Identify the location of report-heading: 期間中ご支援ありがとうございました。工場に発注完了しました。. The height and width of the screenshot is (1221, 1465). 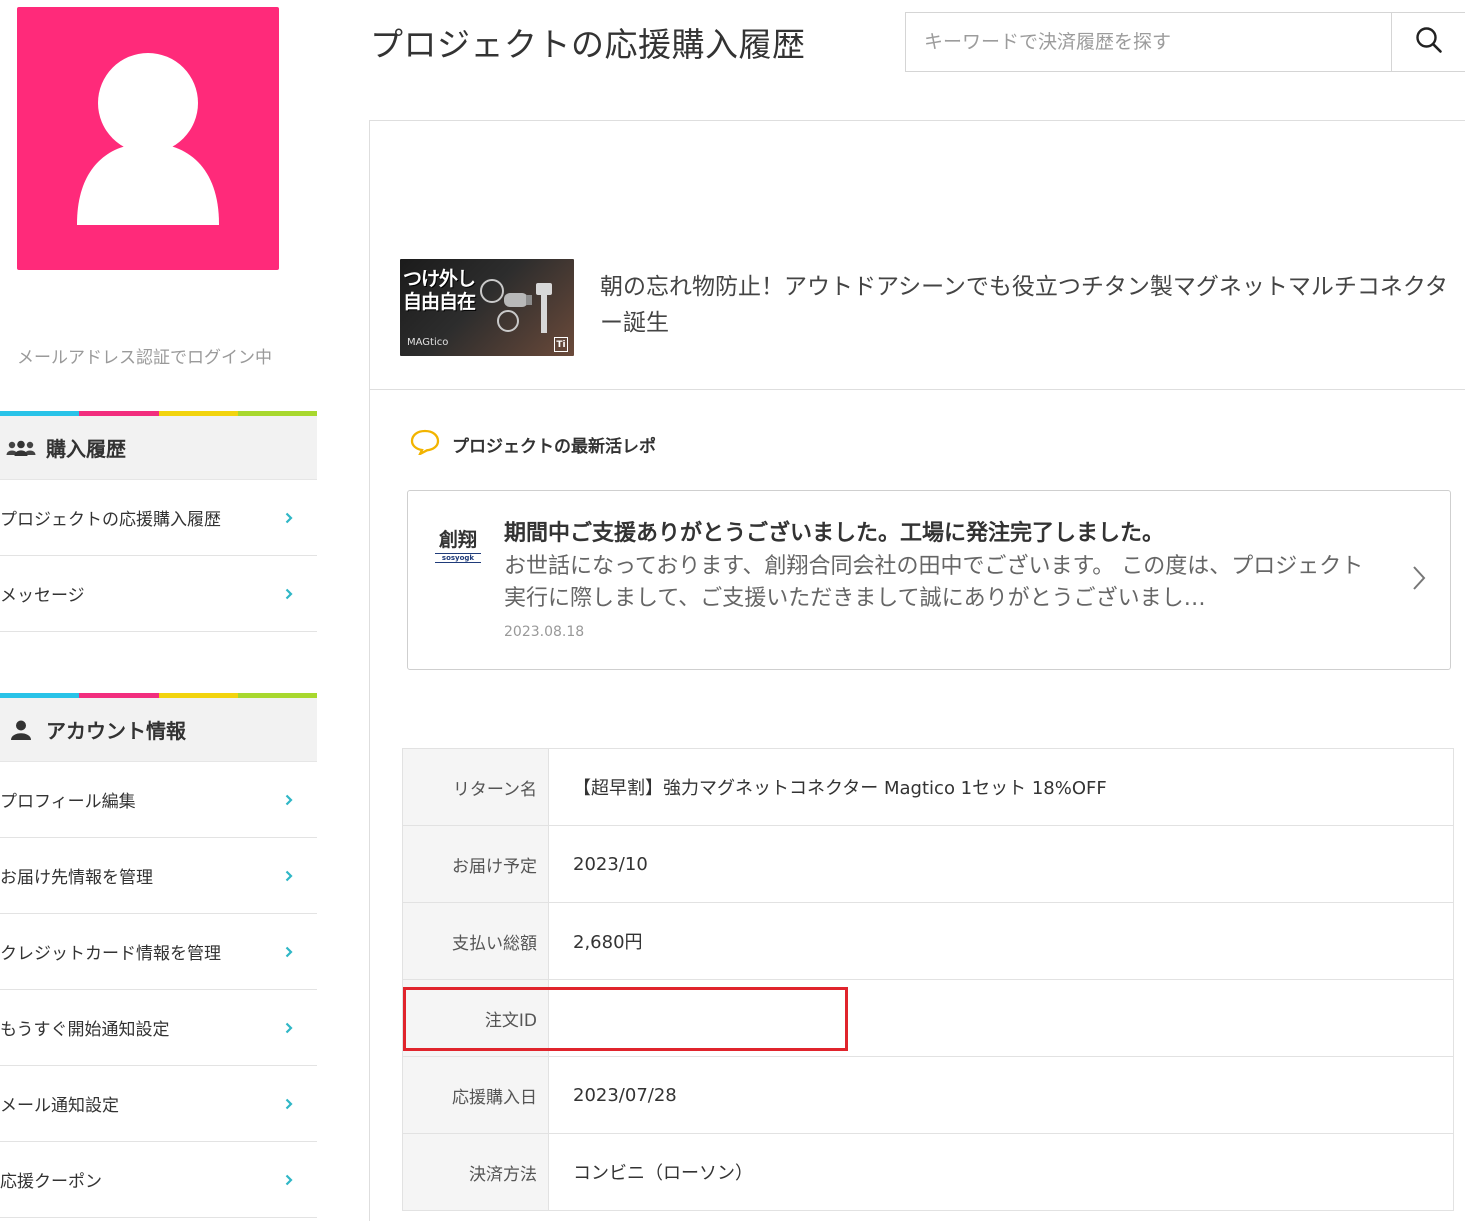
(834, 533).